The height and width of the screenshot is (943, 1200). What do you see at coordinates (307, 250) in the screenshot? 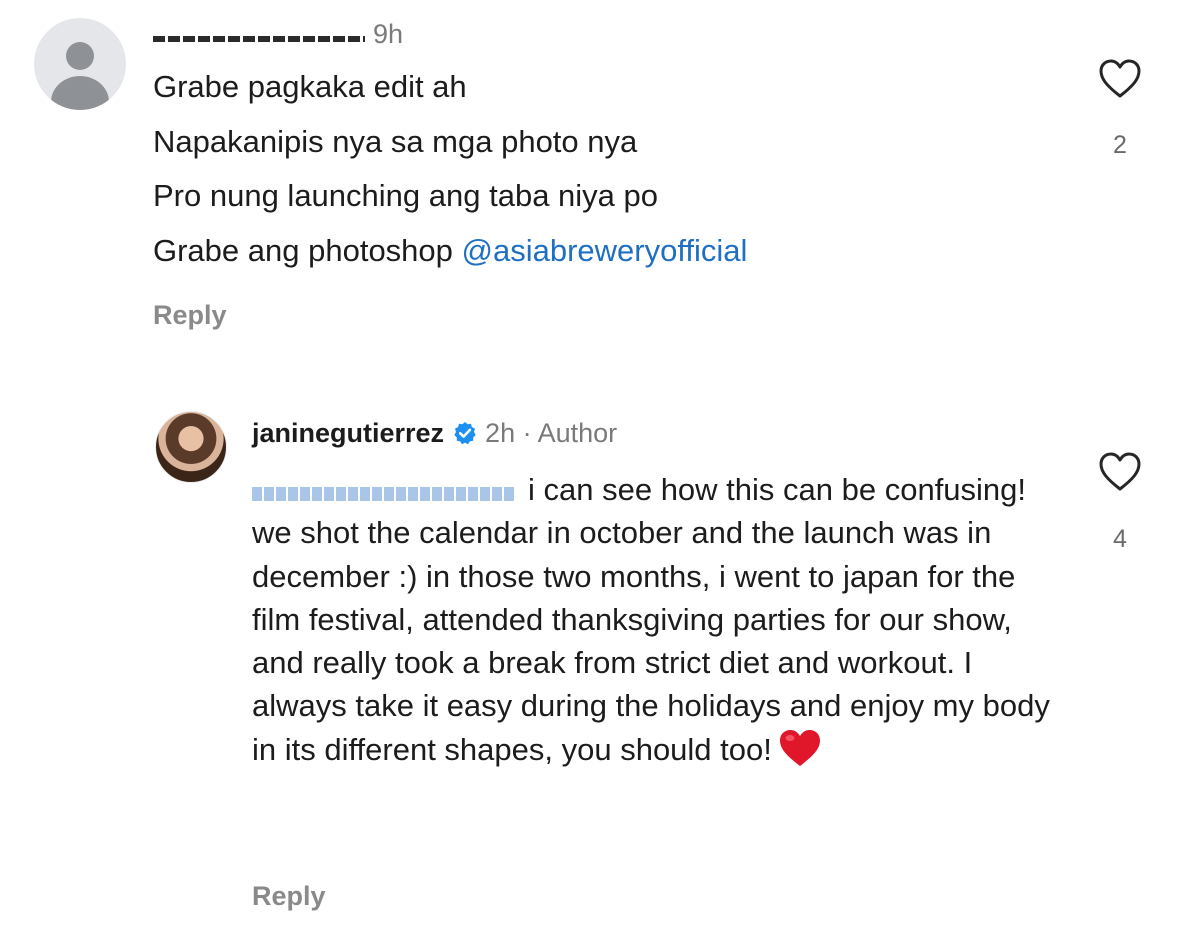
I see `comment-line-4-text: Grabe ang photoshop` at bounding box center [307, 250].